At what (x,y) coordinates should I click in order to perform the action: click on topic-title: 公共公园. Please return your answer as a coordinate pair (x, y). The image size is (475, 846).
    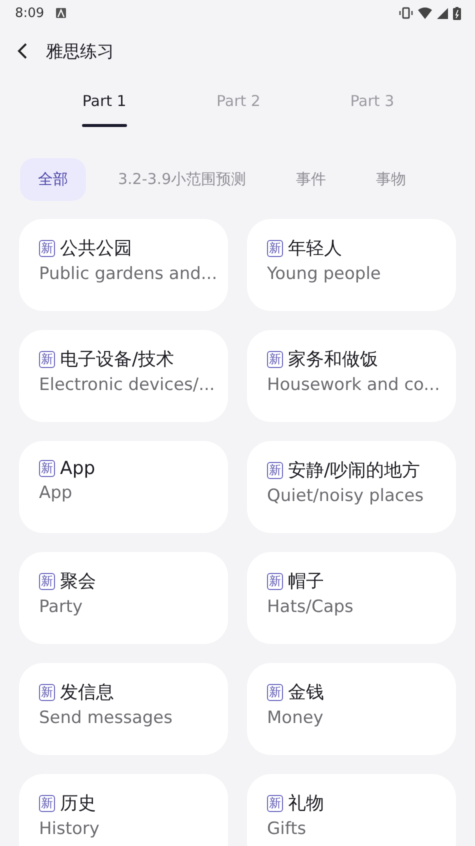
    Looking at the image, I should click on (96, 248).